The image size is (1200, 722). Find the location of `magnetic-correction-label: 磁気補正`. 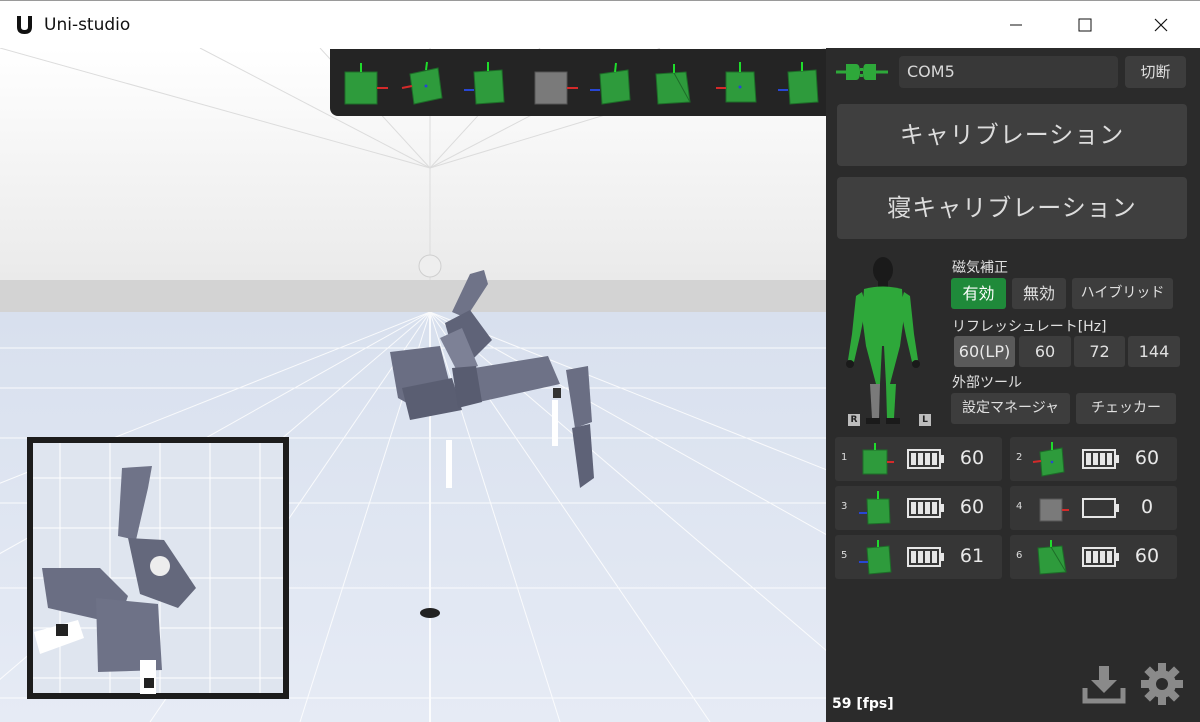

magnetic-correction-label: 磁気補正 is located at coordinates (980, 268).